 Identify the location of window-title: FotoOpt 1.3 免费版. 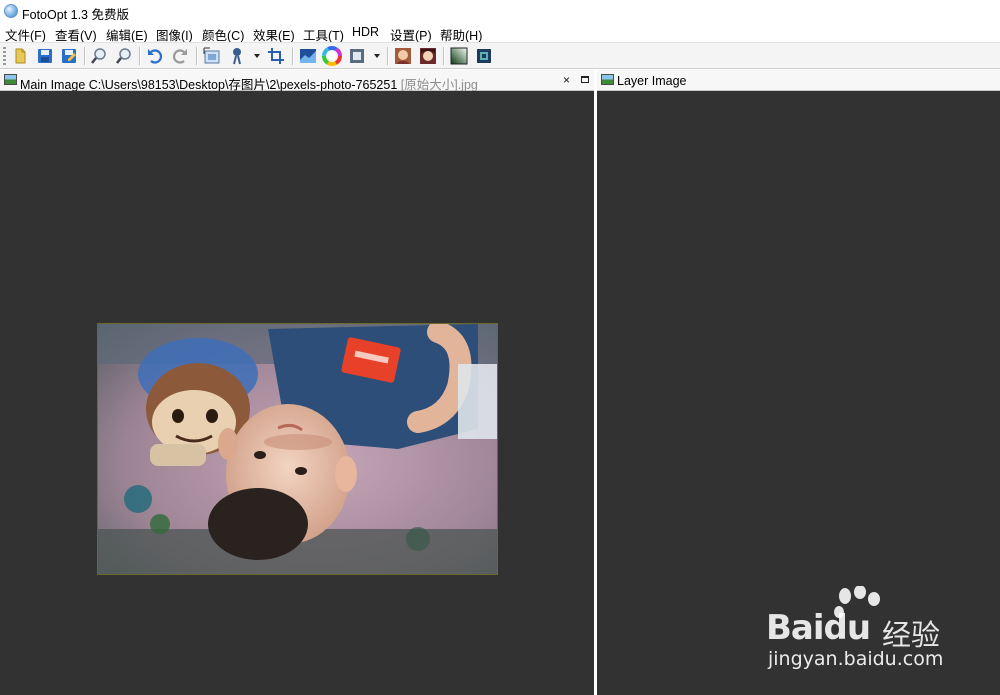
(75, 15).